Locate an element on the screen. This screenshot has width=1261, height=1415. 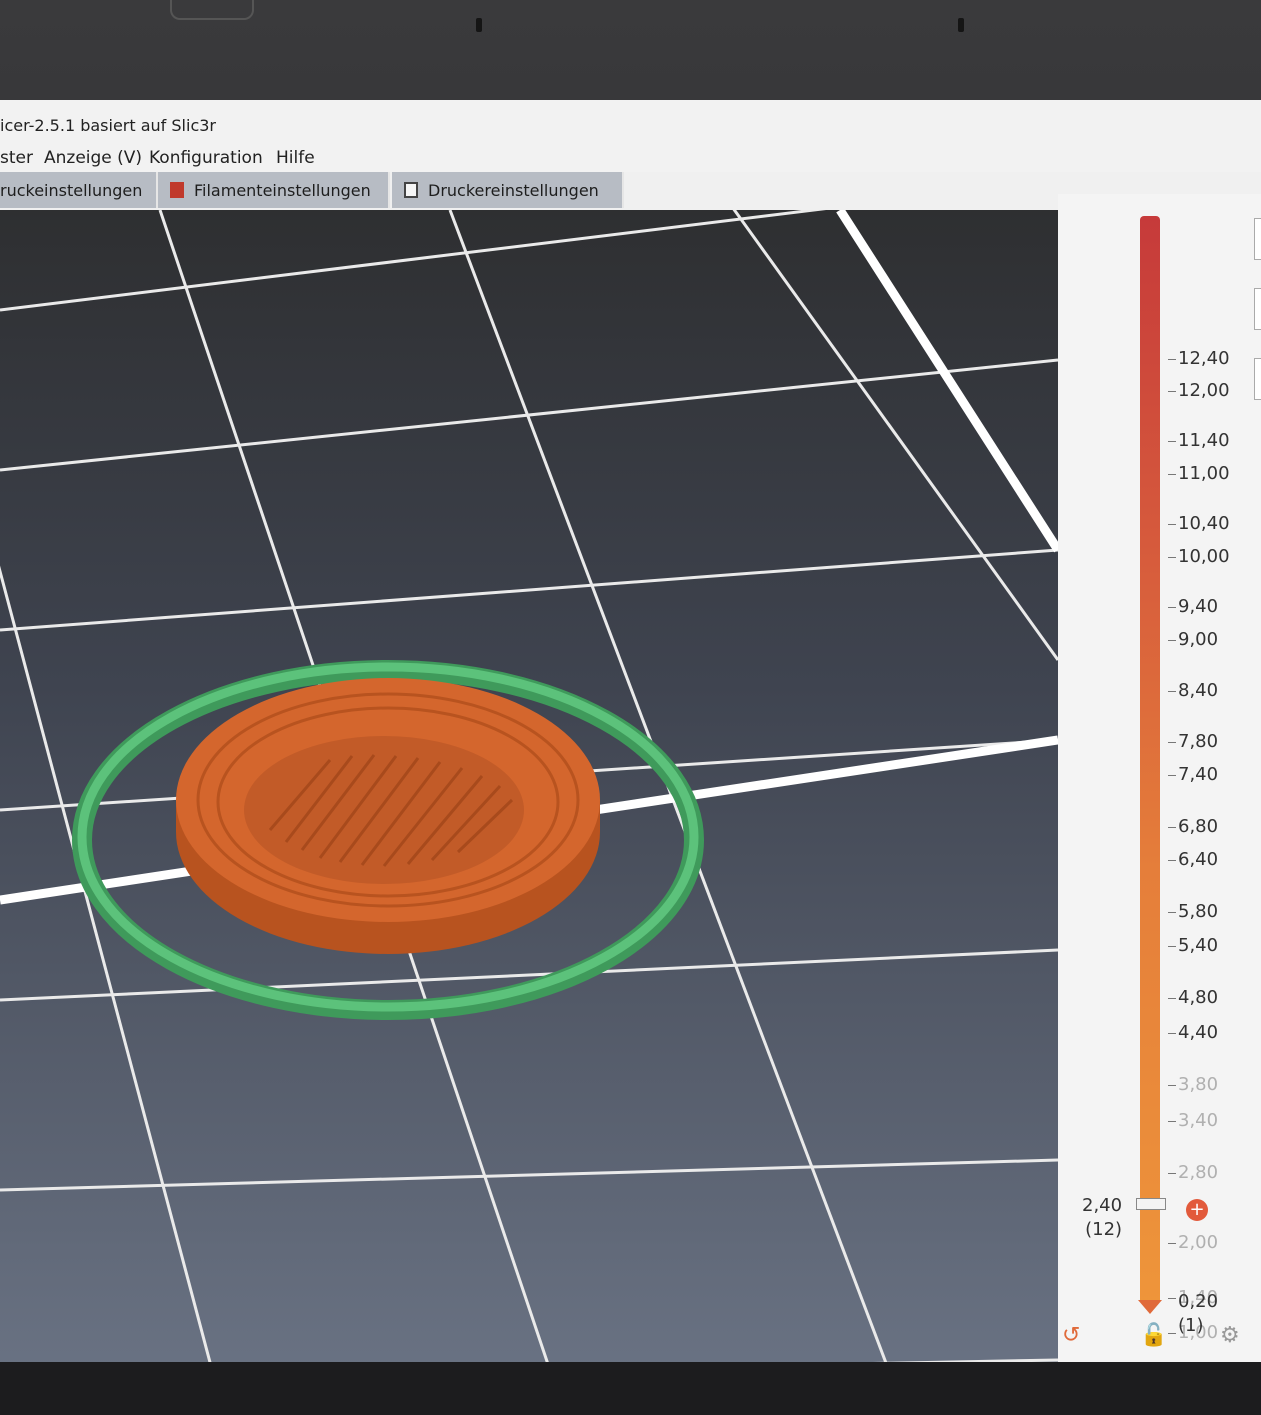
laptop-bottom-bezel is located at coordinates (630, 1388).